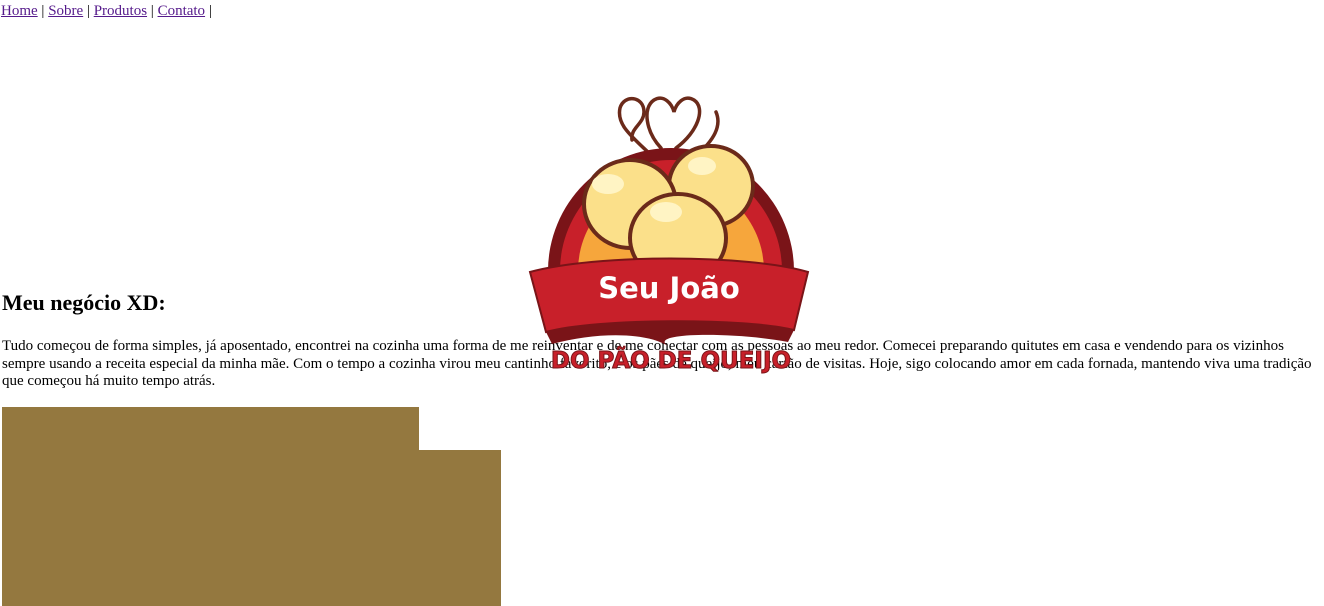 This screenshot has height=606, width=1324. Describe the element at coordinates (182, 11) in the screenshot. I see `nav-link-contato: Contato` at that location.